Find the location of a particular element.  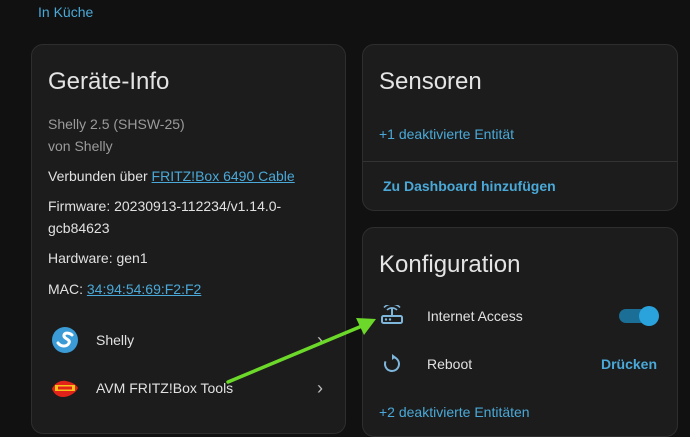

internet-access-toggle is located at coordinates (639, 316).